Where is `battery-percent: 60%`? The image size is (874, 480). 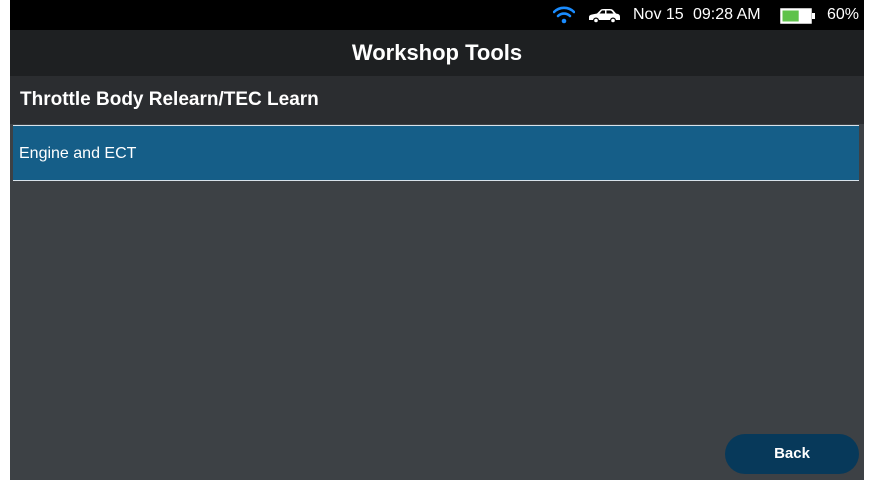 battery-percent: 60% is located at coordinates (843, 14).